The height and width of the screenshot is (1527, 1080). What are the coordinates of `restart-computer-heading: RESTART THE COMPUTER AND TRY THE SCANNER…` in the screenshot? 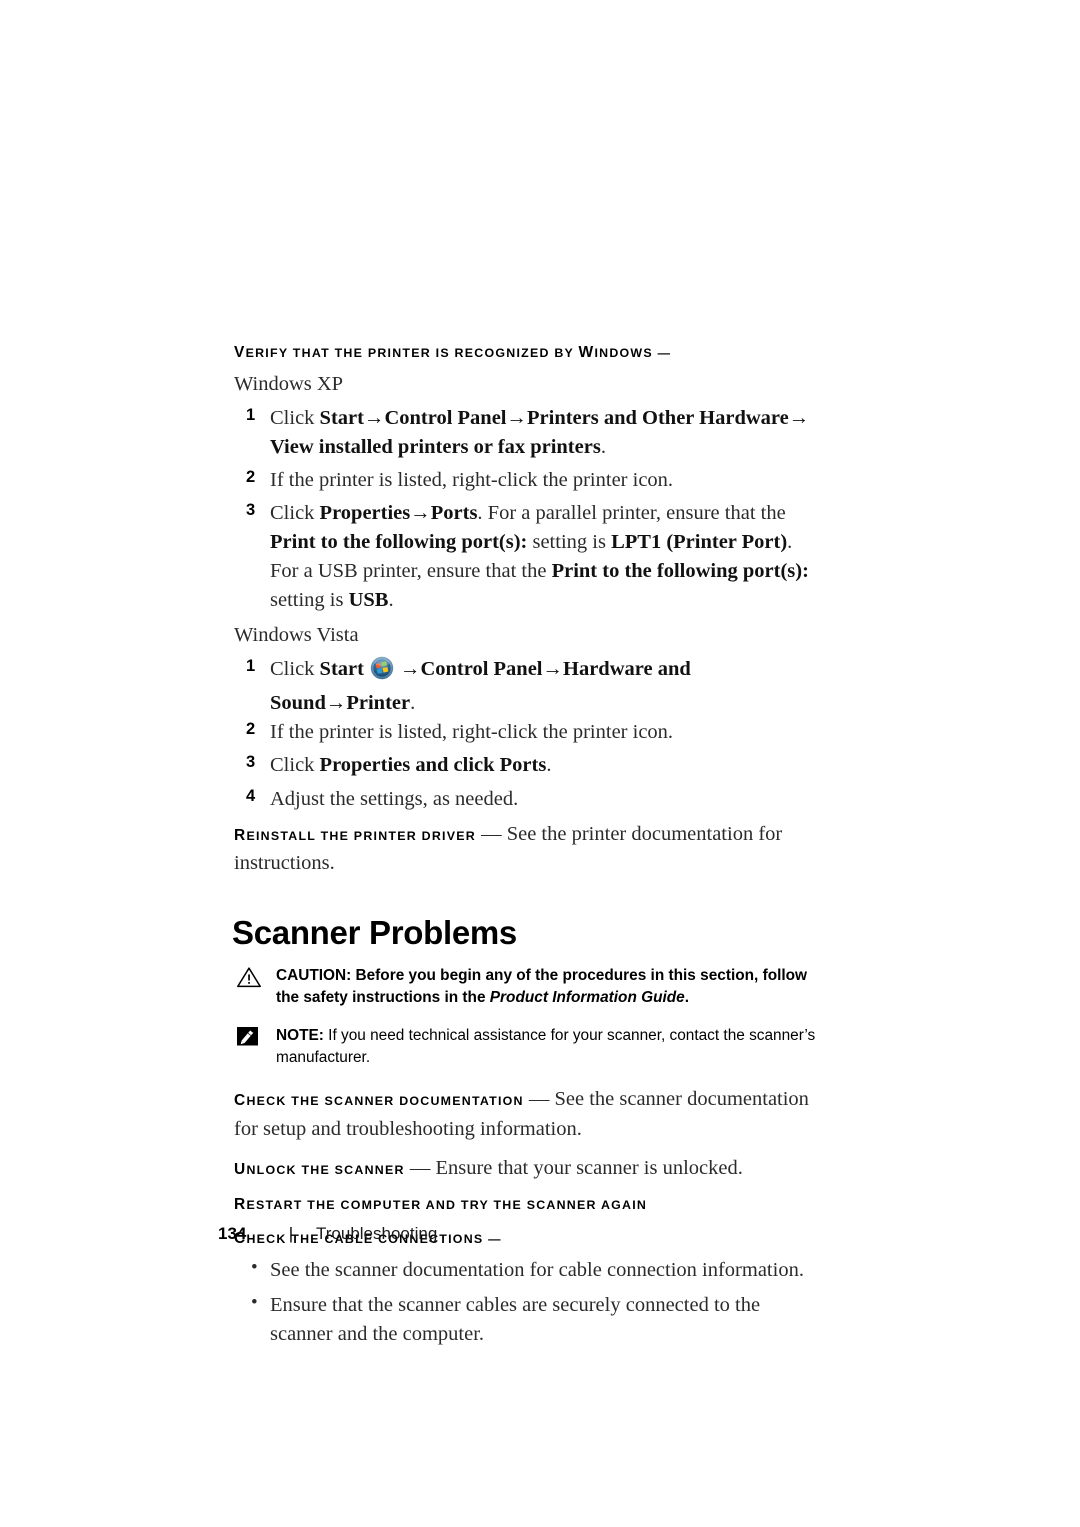 It's located at (529, 1205).